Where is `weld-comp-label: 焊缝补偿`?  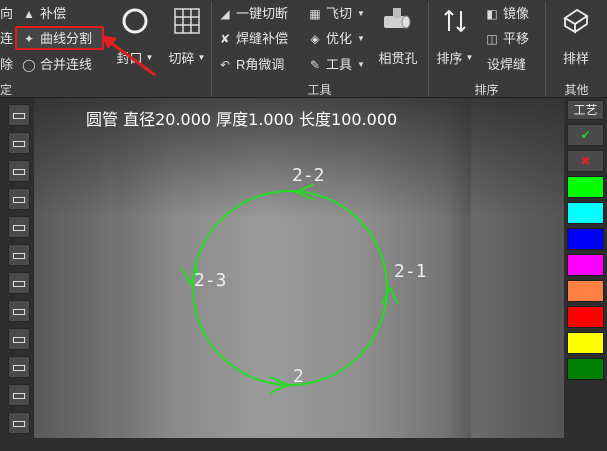
weld-comp-label: 焊缝补偿 is located at coordinates (262, 38).